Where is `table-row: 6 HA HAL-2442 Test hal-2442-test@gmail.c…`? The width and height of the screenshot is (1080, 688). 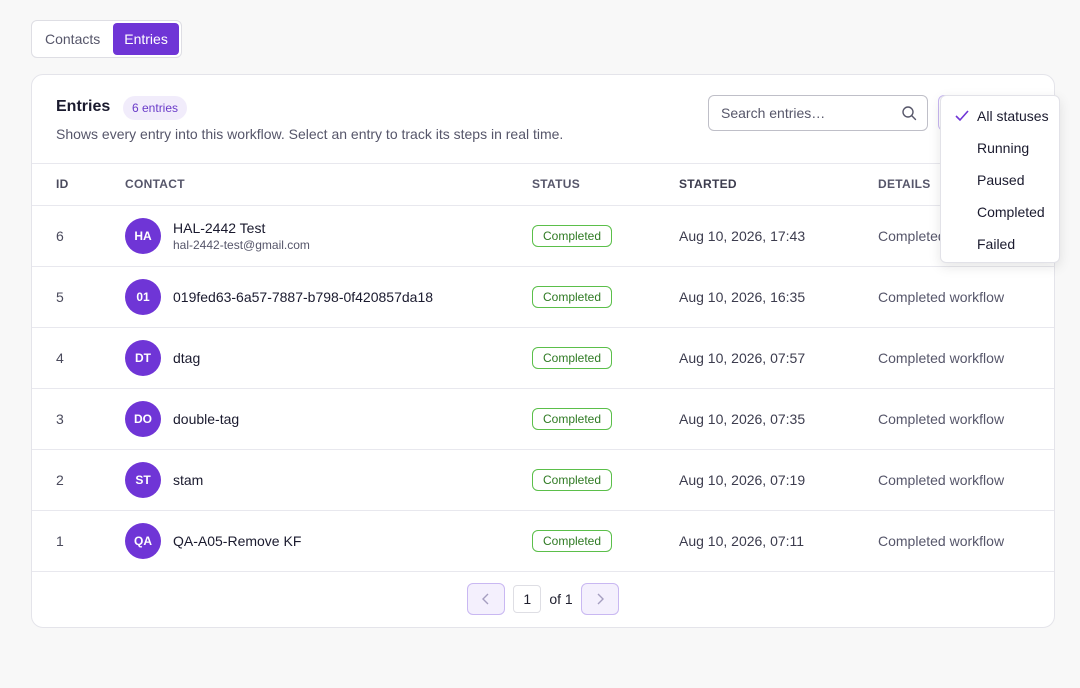 table-row: 6 HA HAL-2442 Test hal-2442-test@gmail.c… is located at coordinates (543, 236).